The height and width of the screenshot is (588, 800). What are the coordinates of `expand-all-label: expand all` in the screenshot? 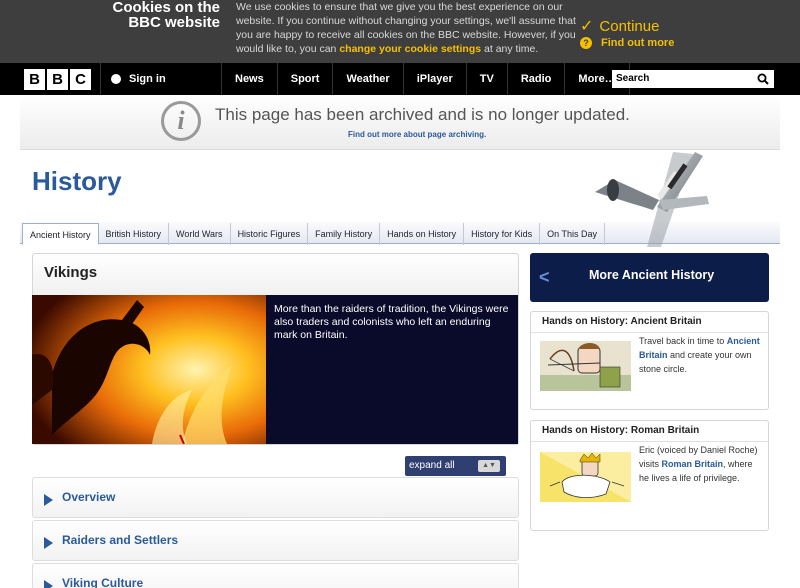 It's located at (432, 465).